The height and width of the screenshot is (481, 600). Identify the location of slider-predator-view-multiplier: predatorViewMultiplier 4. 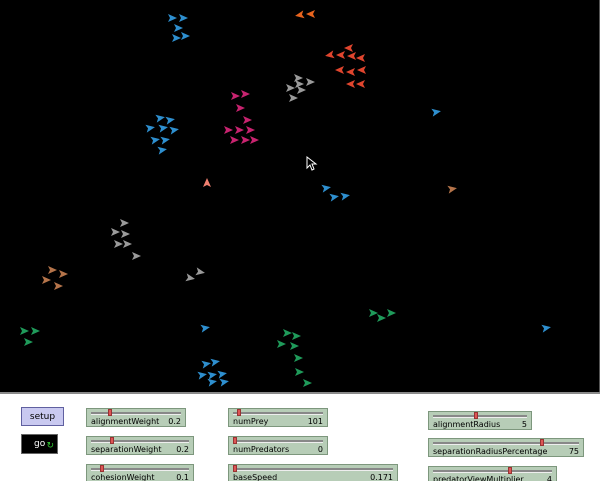
(492, 473).